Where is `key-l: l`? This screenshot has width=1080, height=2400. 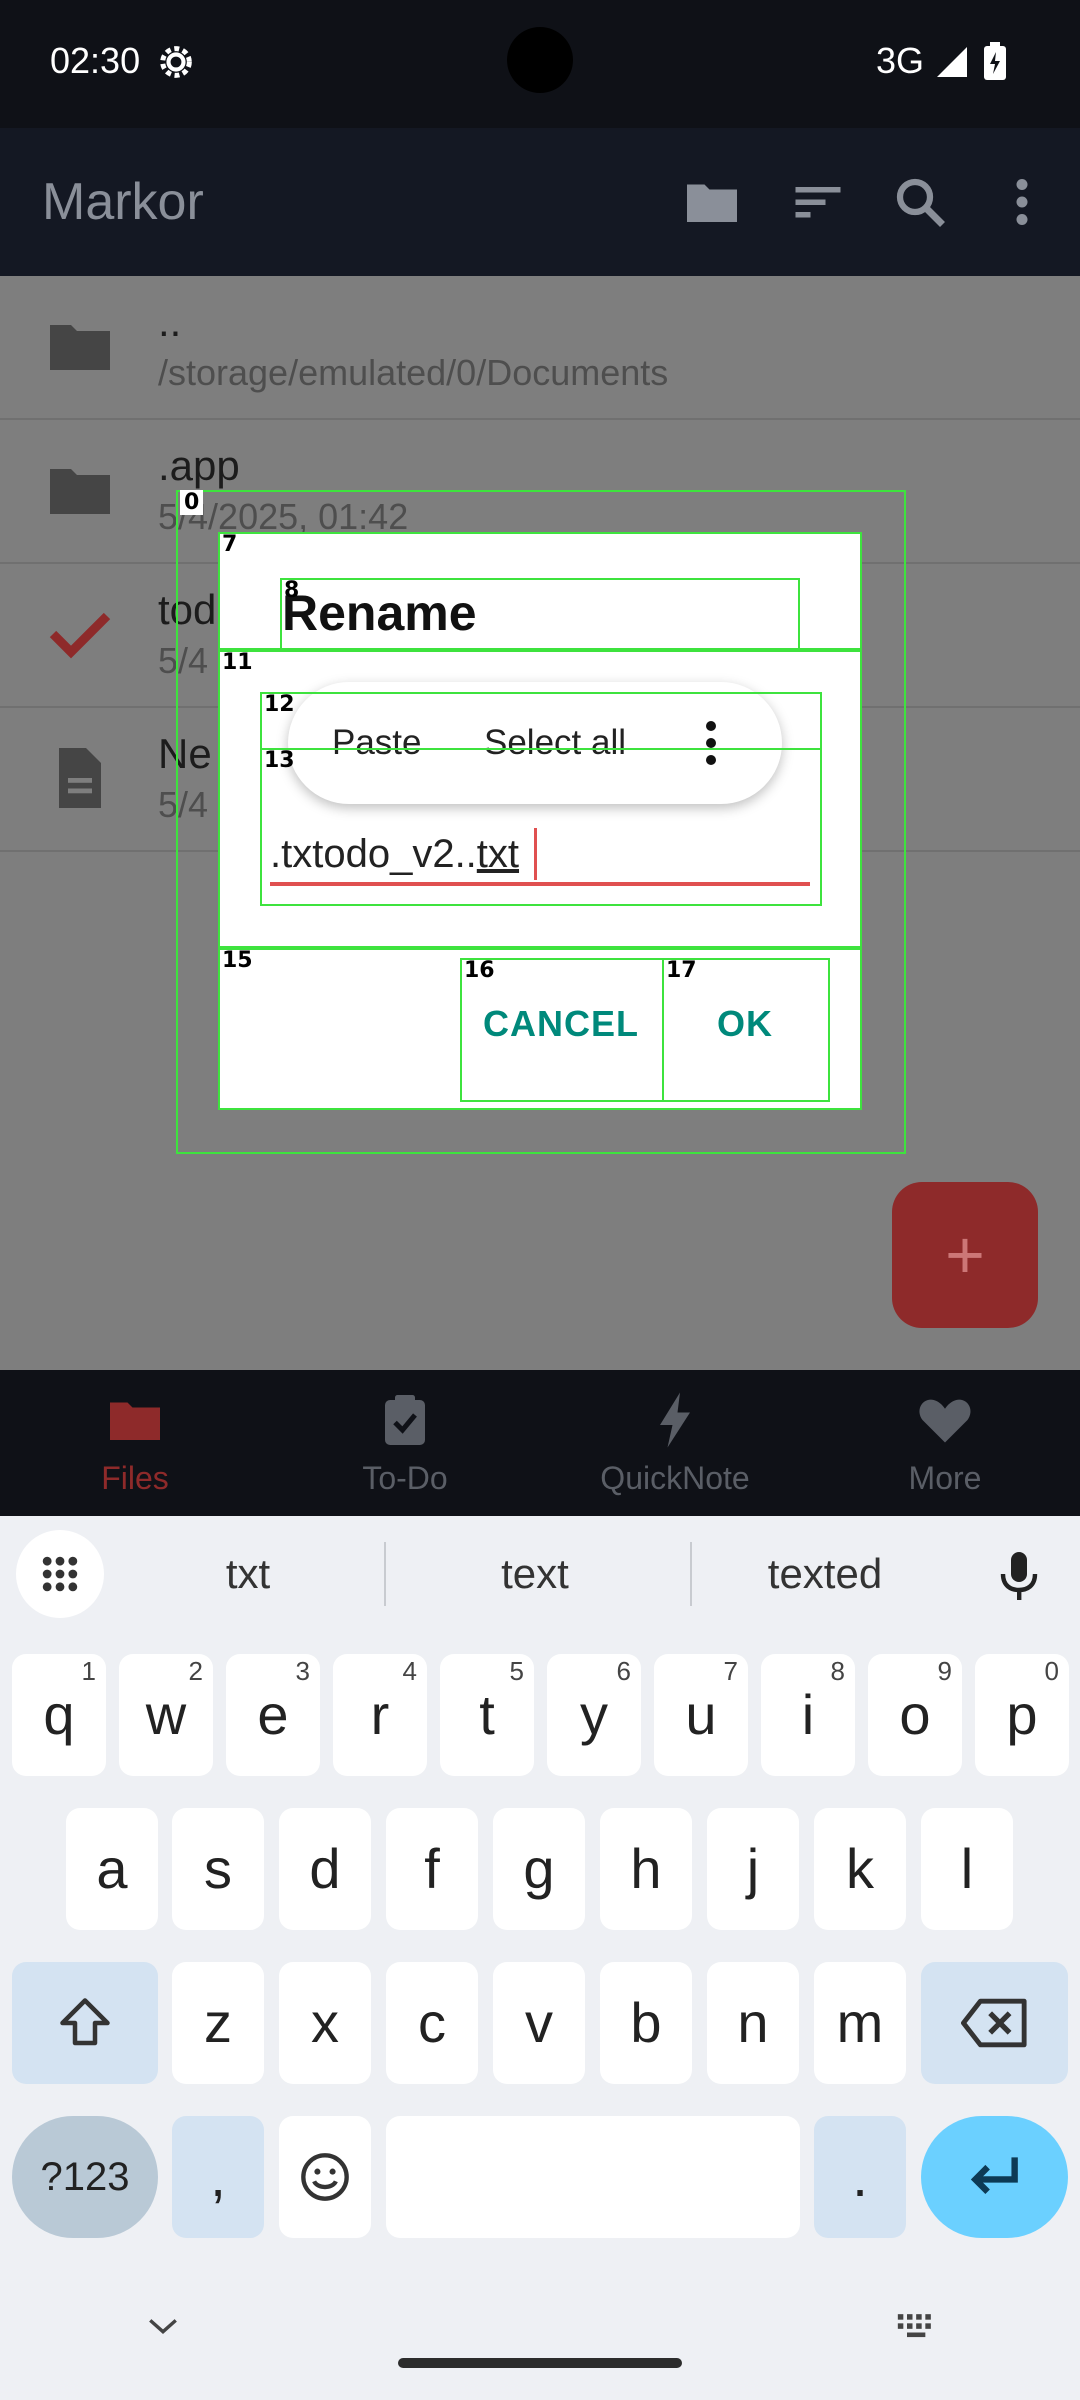
key-l: l is located at coordinates (967, 1869).